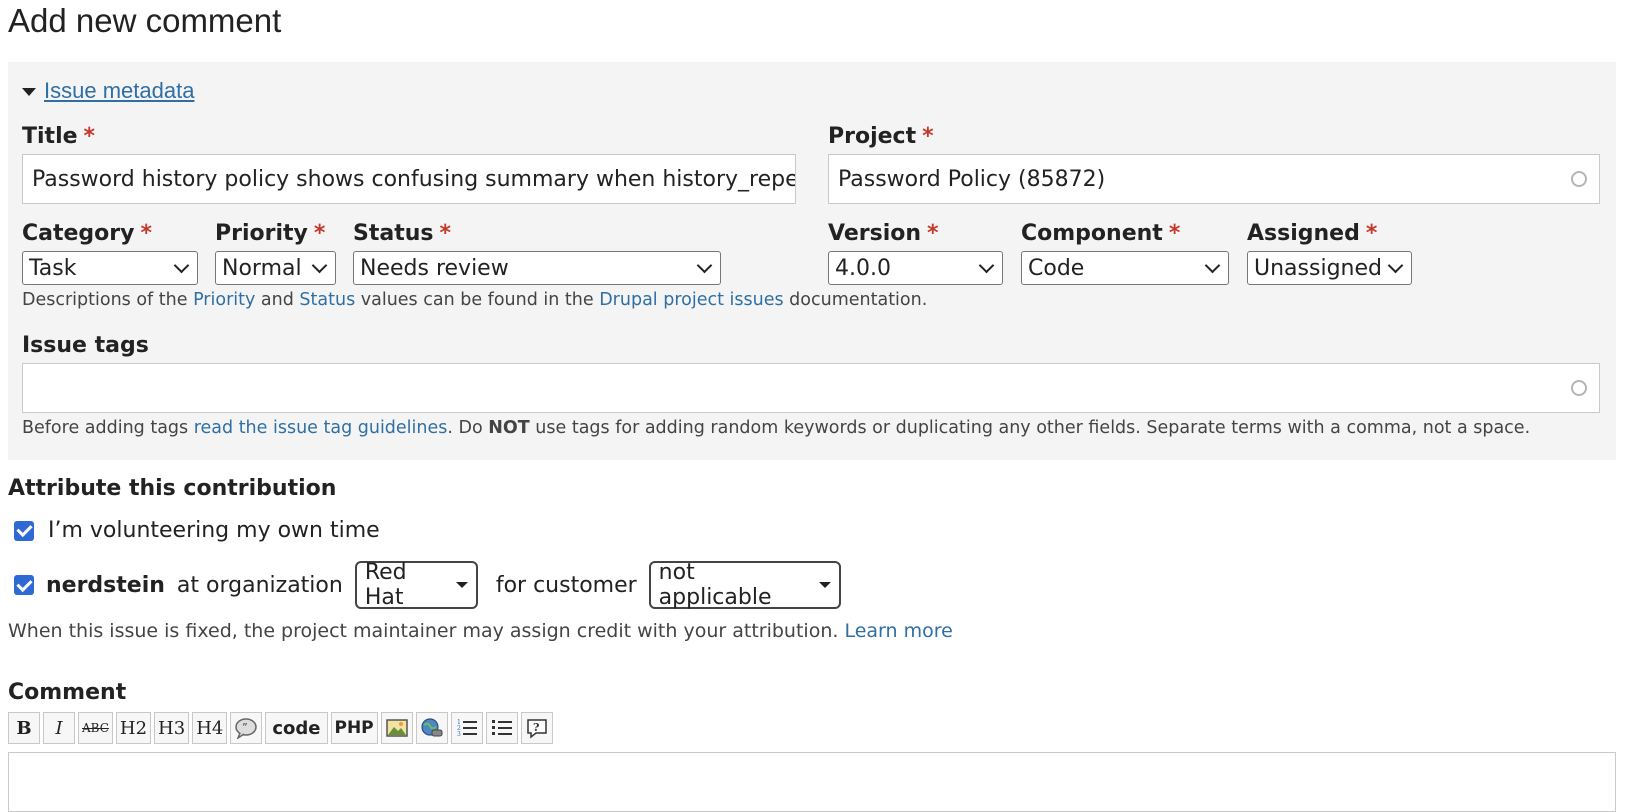 This screenshot has width=1626, height=812. I want to click on organization-value: Red Hat, so click(385, 585).